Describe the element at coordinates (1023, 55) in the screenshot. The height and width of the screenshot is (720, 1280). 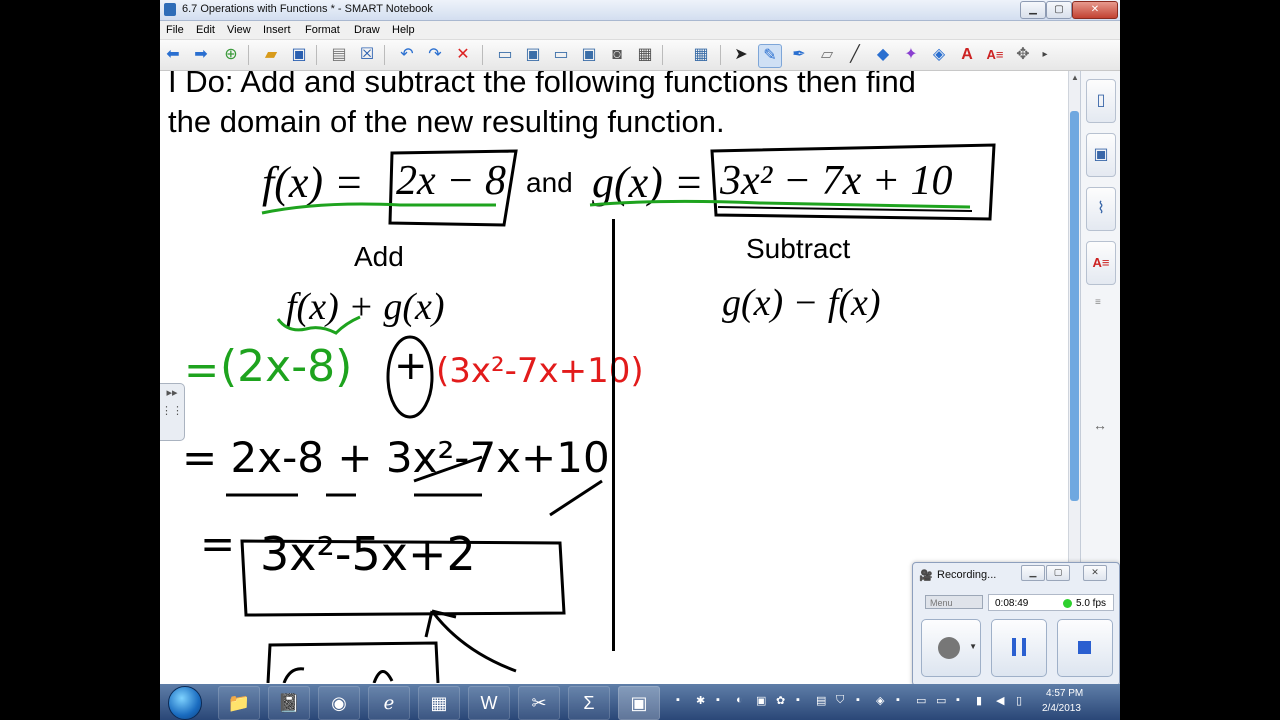
I see `move-toolbar-icon: ✥` at that location.